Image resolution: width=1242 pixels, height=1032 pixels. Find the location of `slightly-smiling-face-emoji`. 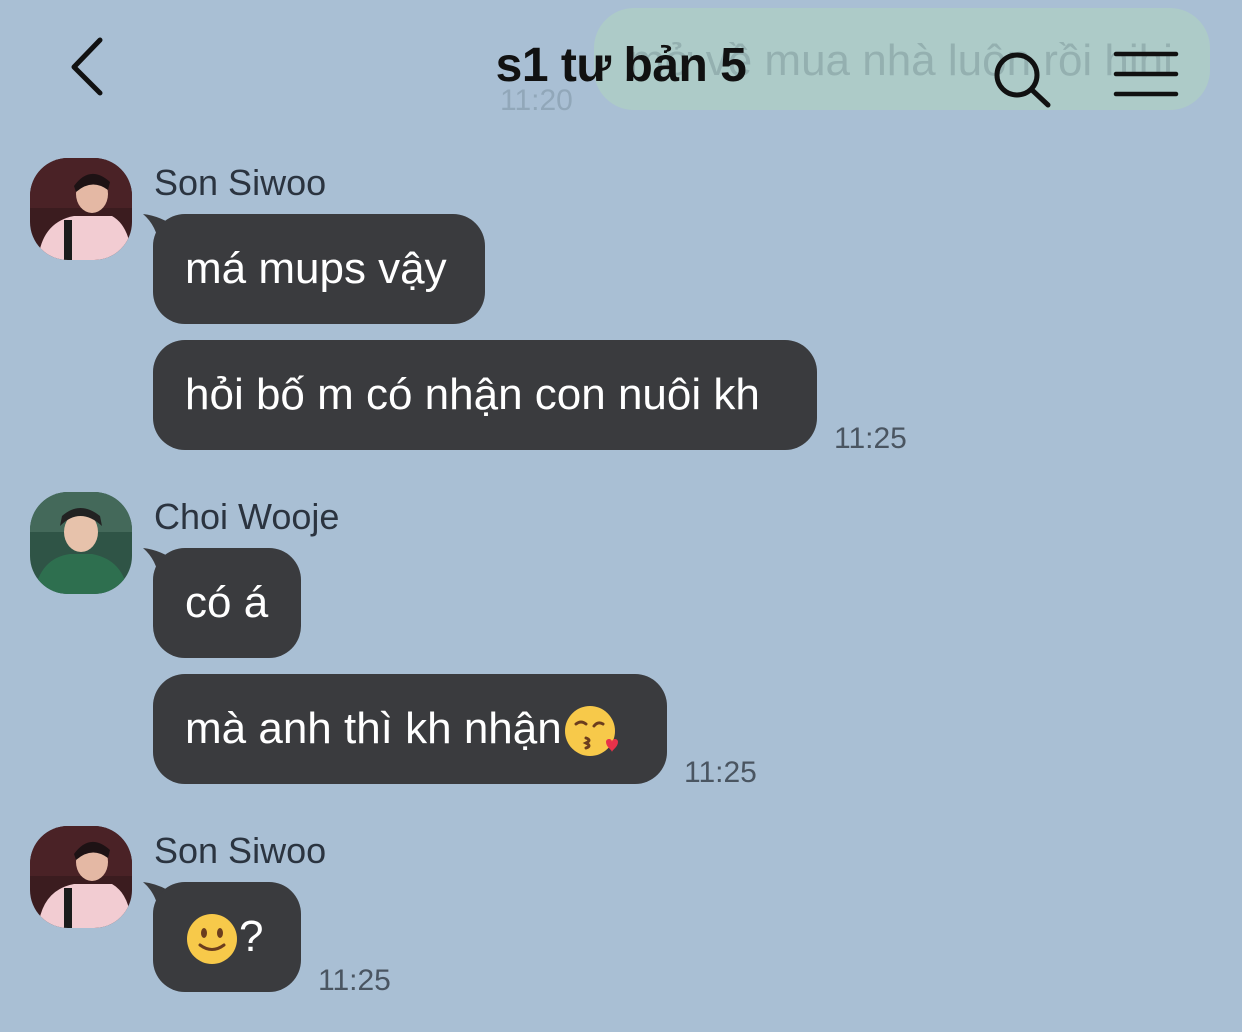

slightly-smiling-face-emoji is located at coordinates (212, 939).